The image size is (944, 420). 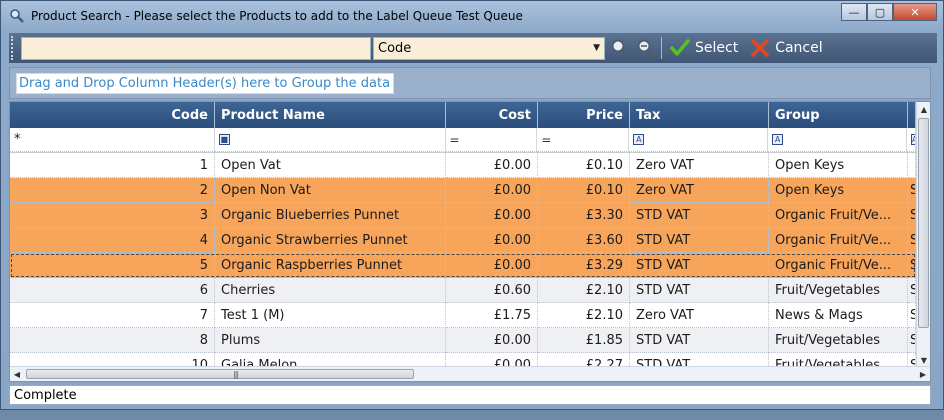 What do you see at coordinates (470, 373) in the screenshot?
I see `horizontal-scrollbar: ◀ ||| ▶` at bounding box center [470, 373].